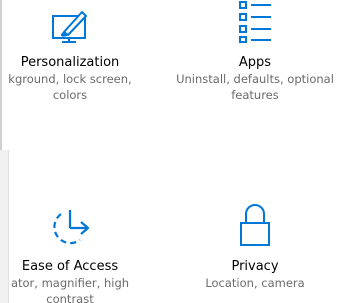 The width and height of the screenshot is (337, 303). I want to click on tile-title: Privacy, so click(255, 266).